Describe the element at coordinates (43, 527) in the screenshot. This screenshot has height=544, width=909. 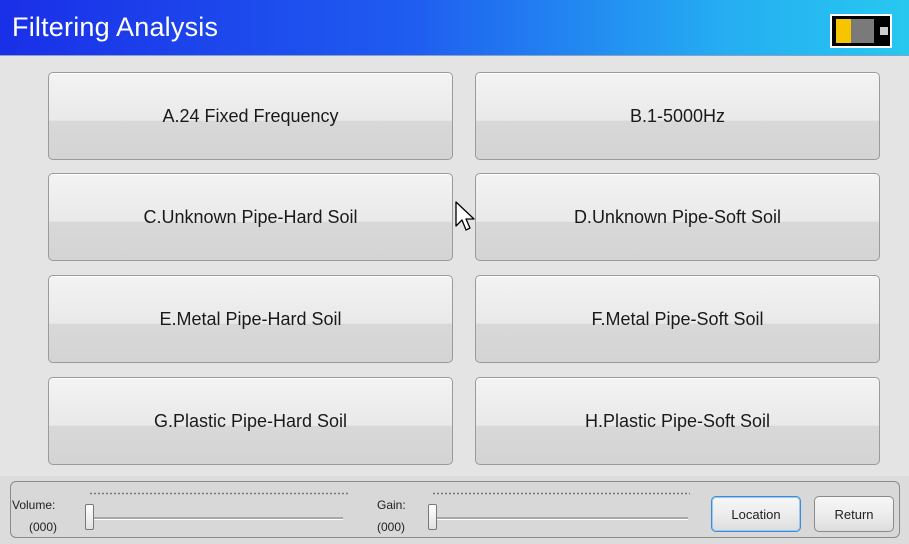
I see `volume-value: (000)` at that location.